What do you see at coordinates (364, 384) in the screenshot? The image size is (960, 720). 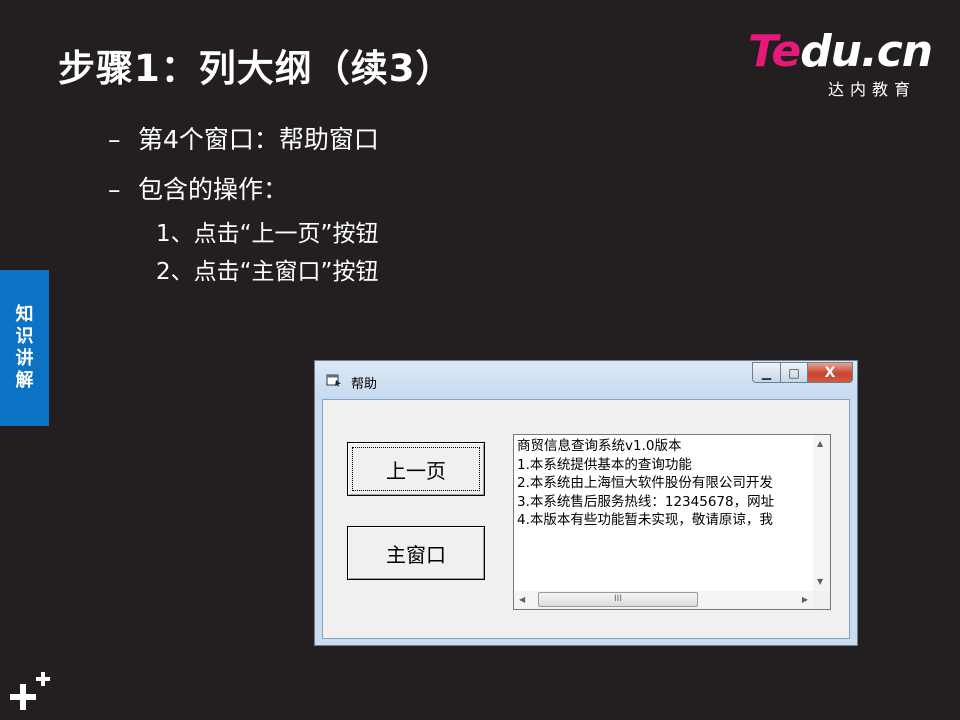 I see `window-title: 帮助` at bounding box center [364, 384].